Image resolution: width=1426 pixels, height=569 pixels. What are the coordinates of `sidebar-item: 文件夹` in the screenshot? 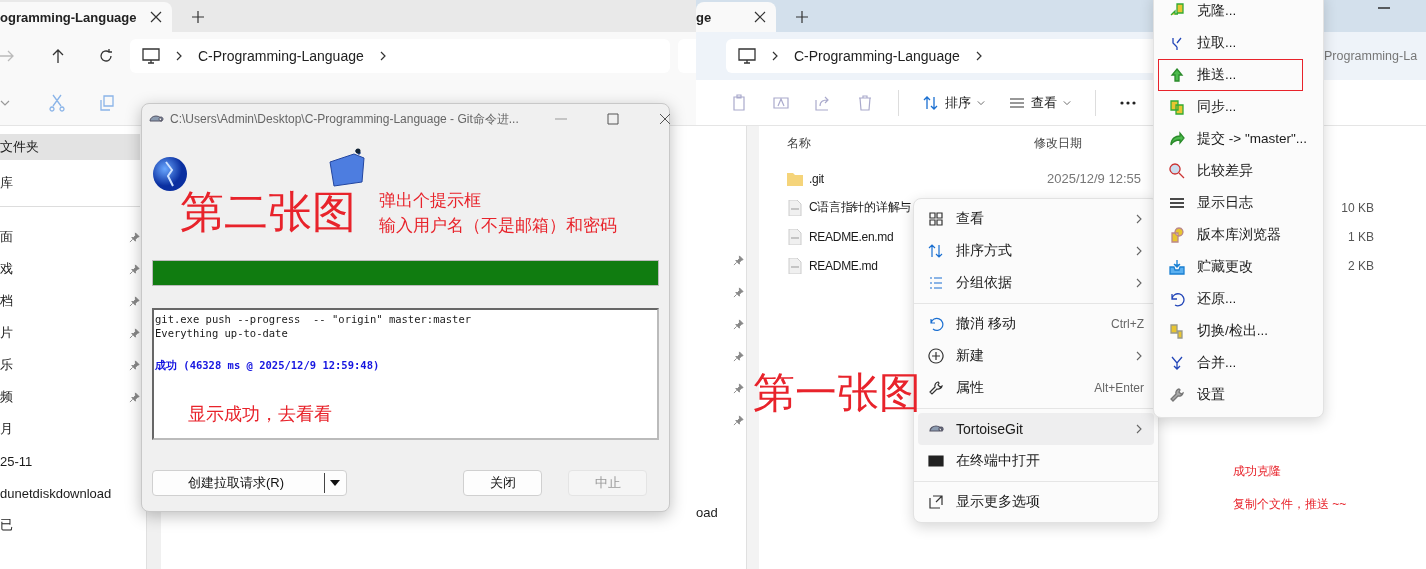 It's located at (70, 147).